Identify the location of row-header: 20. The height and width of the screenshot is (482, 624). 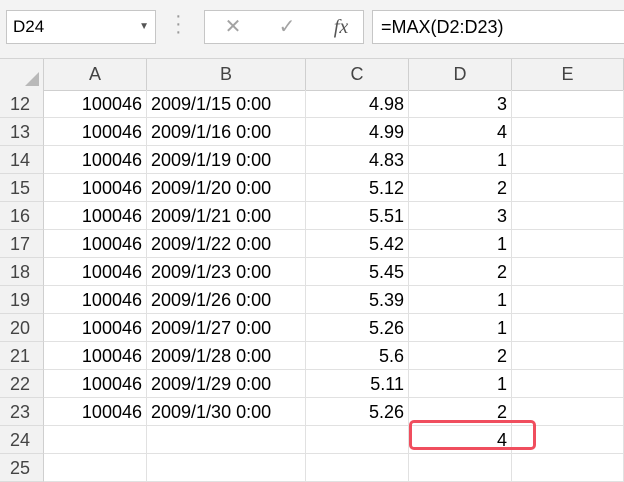
(22, 328).